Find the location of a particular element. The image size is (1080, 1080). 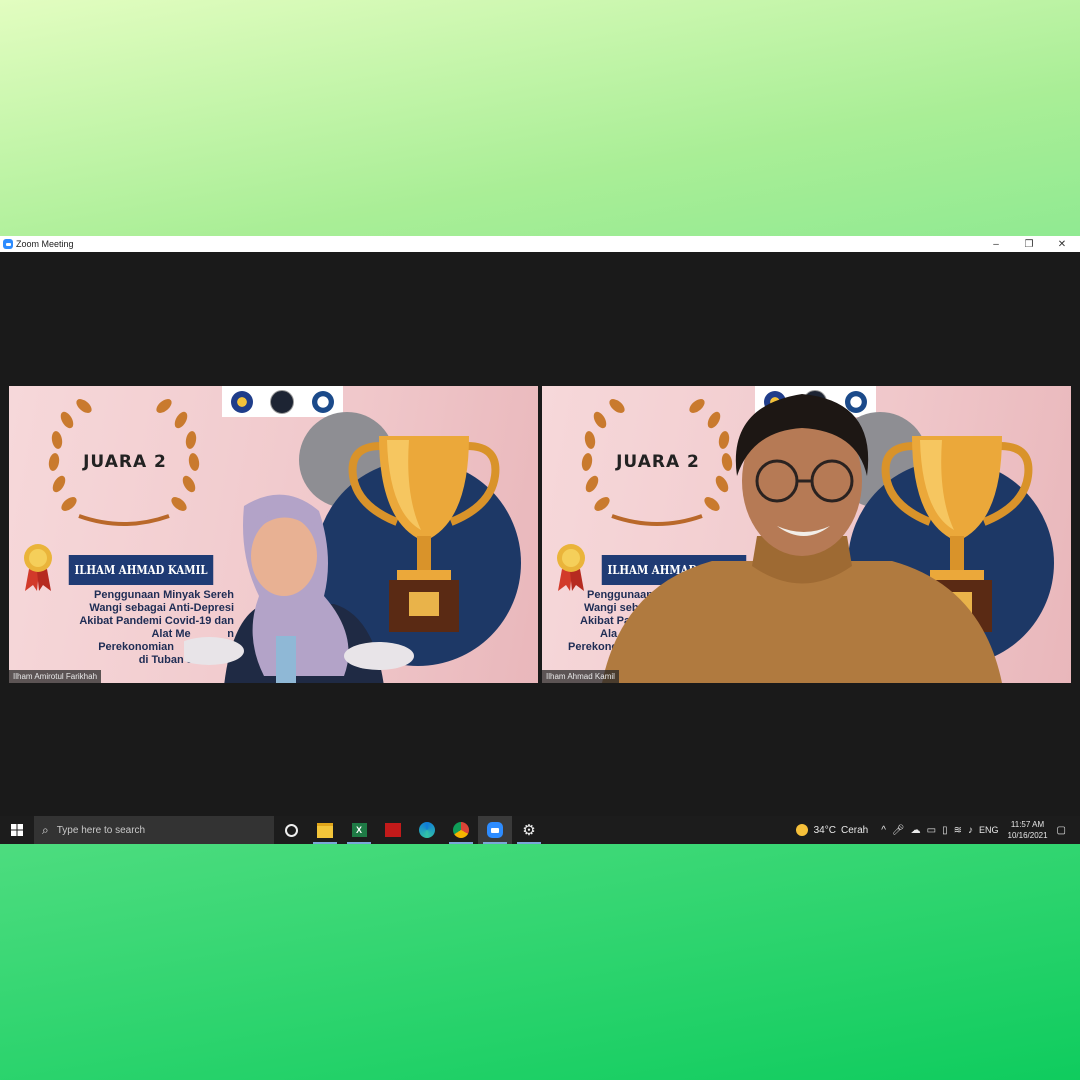

settings-icon: ⚙ is located at coordinates (529, 830).